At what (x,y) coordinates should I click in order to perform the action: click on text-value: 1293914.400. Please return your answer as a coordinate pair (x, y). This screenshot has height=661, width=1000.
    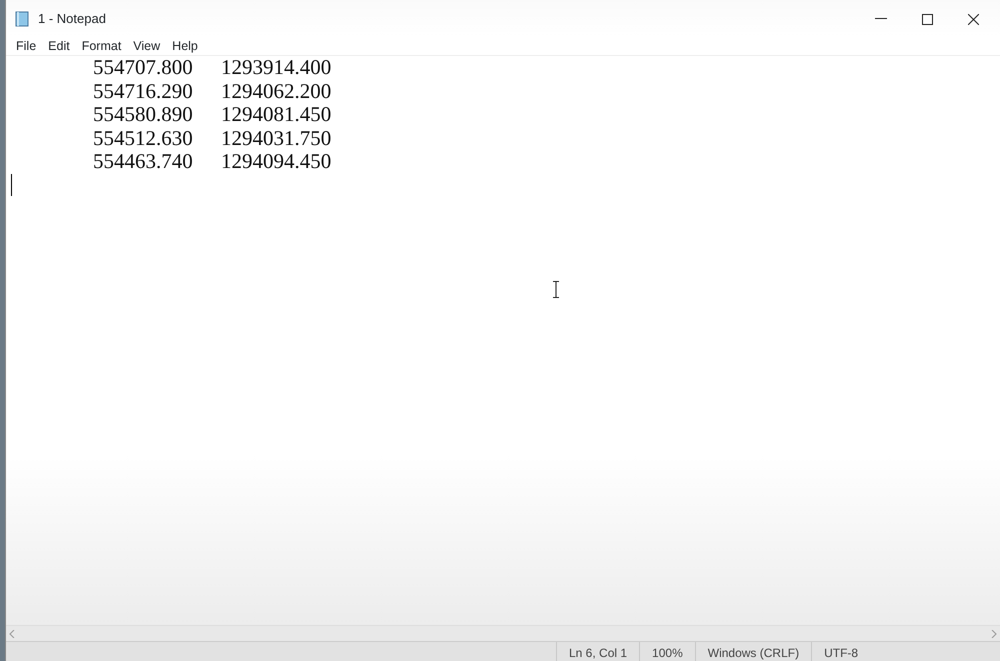
    Looking at the image, I should click on (276, 68).